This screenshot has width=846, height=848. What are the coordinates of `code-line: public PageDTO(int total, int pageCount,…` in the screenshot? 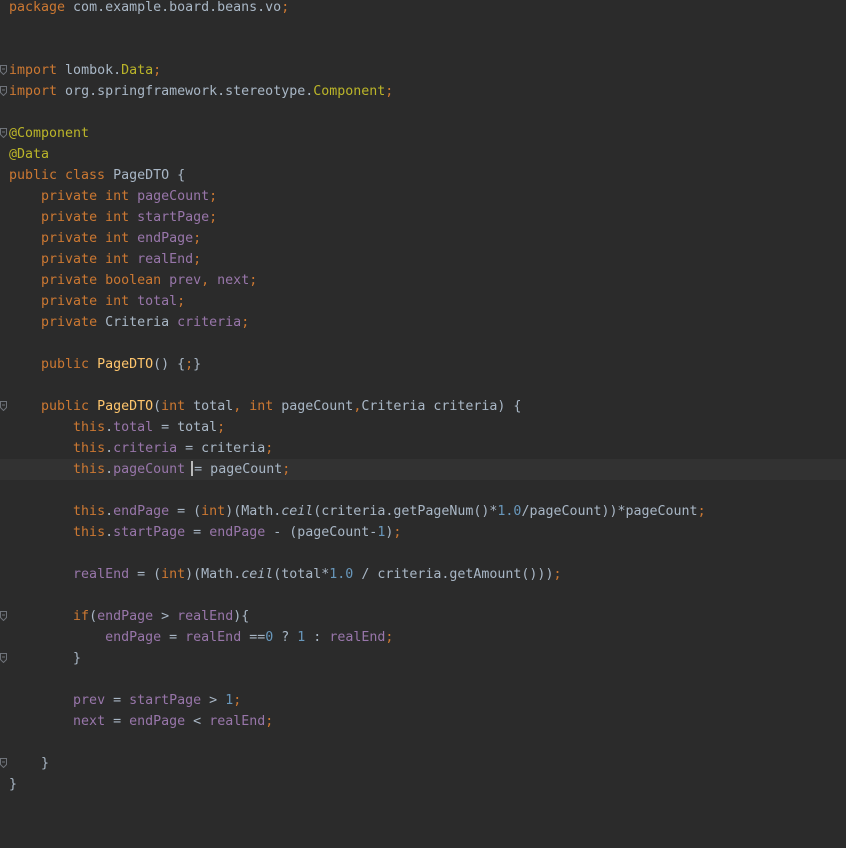 It's located at (423, 406).